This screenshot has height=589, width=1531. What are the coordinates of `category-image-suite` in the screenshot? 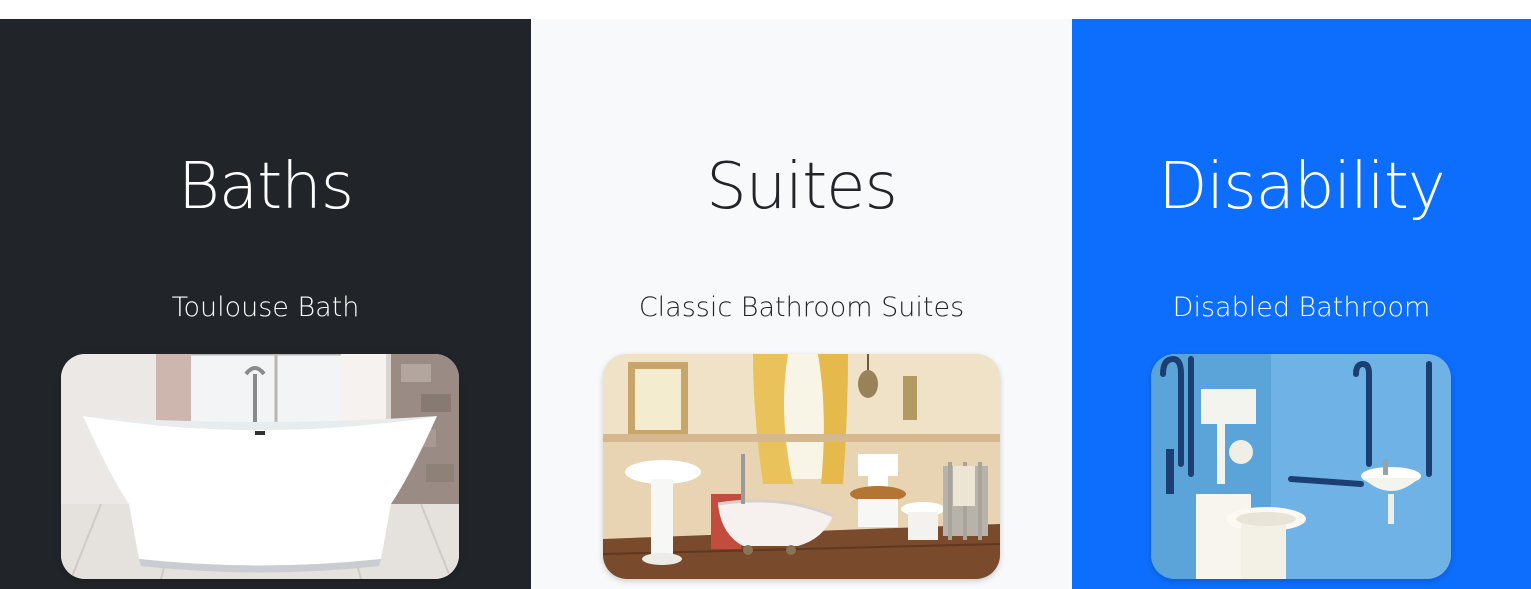 It's located at (801, 466).